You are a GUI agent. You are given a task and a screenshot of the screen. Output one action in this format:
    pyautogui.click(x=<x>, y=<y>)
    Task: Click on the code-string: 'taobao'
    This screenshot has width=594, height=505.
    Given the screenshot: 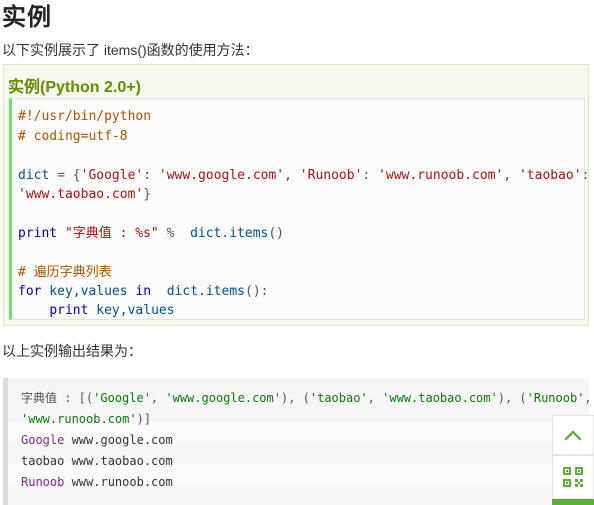 What is the action you would take?
    pyautogui.click(x=550, y=175)
    